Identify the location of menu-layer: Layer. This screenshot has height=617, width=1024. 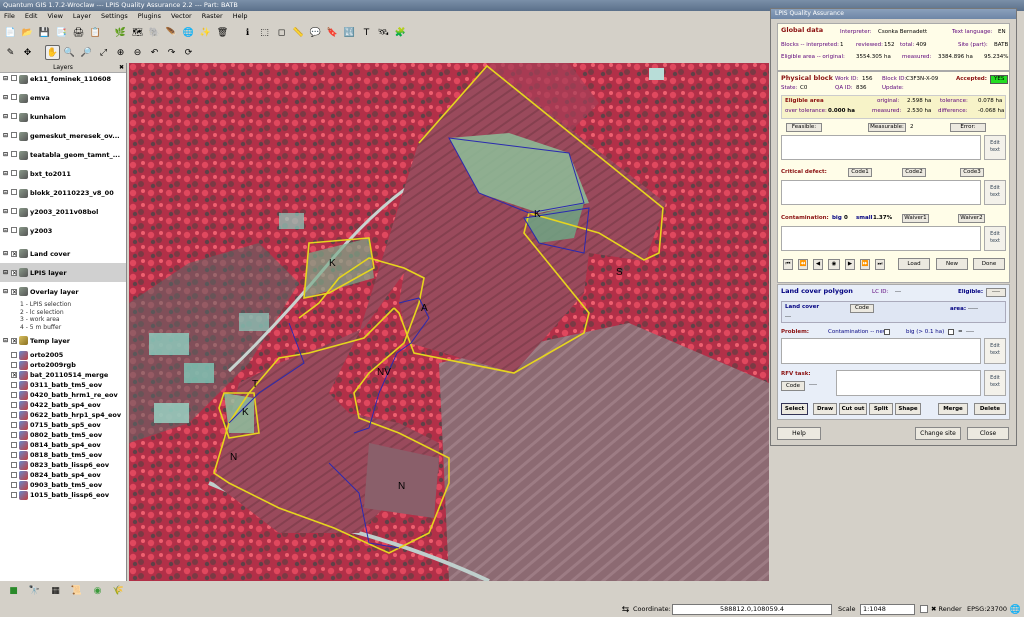
(82, 16).